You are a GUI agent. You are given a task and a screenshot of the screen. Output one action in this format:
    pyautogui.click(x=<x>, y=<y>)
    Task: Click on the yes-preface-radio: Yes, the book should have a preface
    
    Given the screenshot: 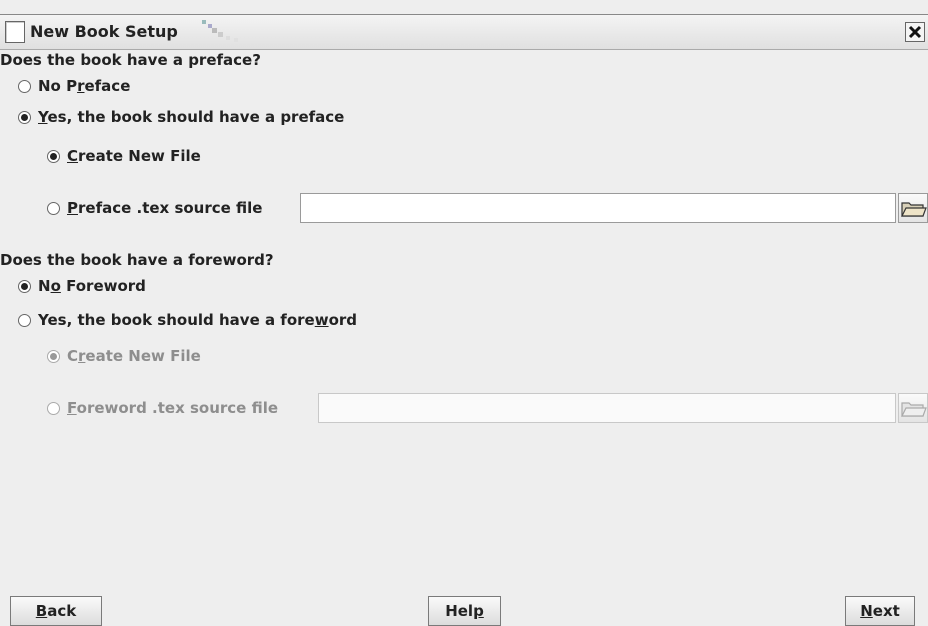 What is the action you would take?
    pyautogui.click(x=181, y=117)
    